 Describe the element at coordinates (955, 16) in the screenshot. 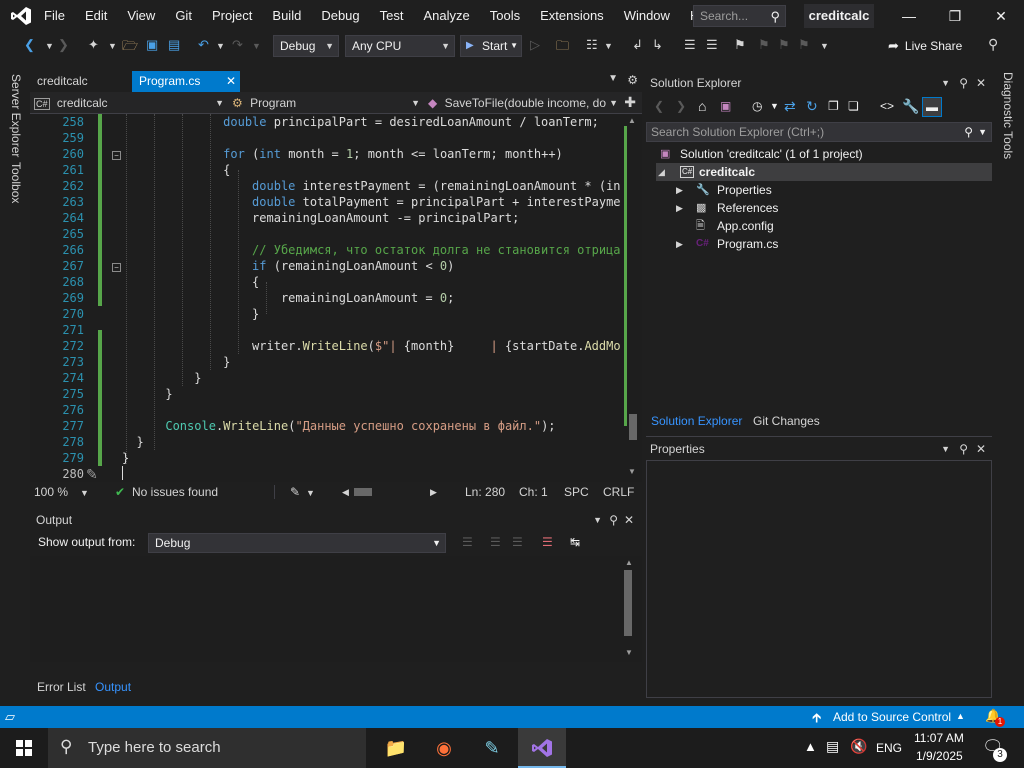

I see `restore-button: ❐` at that location.